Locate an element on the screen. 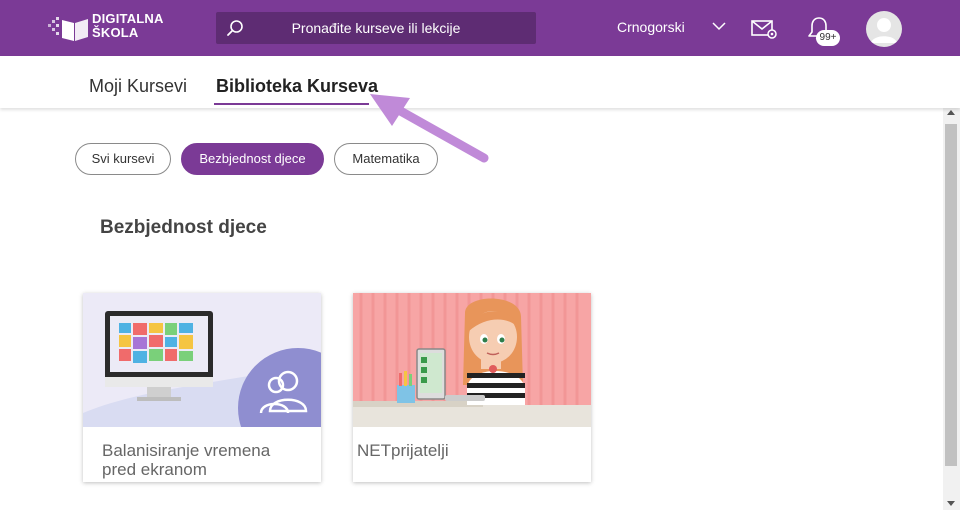 Image resolution: width=960 pixels, height=510 pixels. scroll-down-arrow-icon is located at coordinates (951, 503).